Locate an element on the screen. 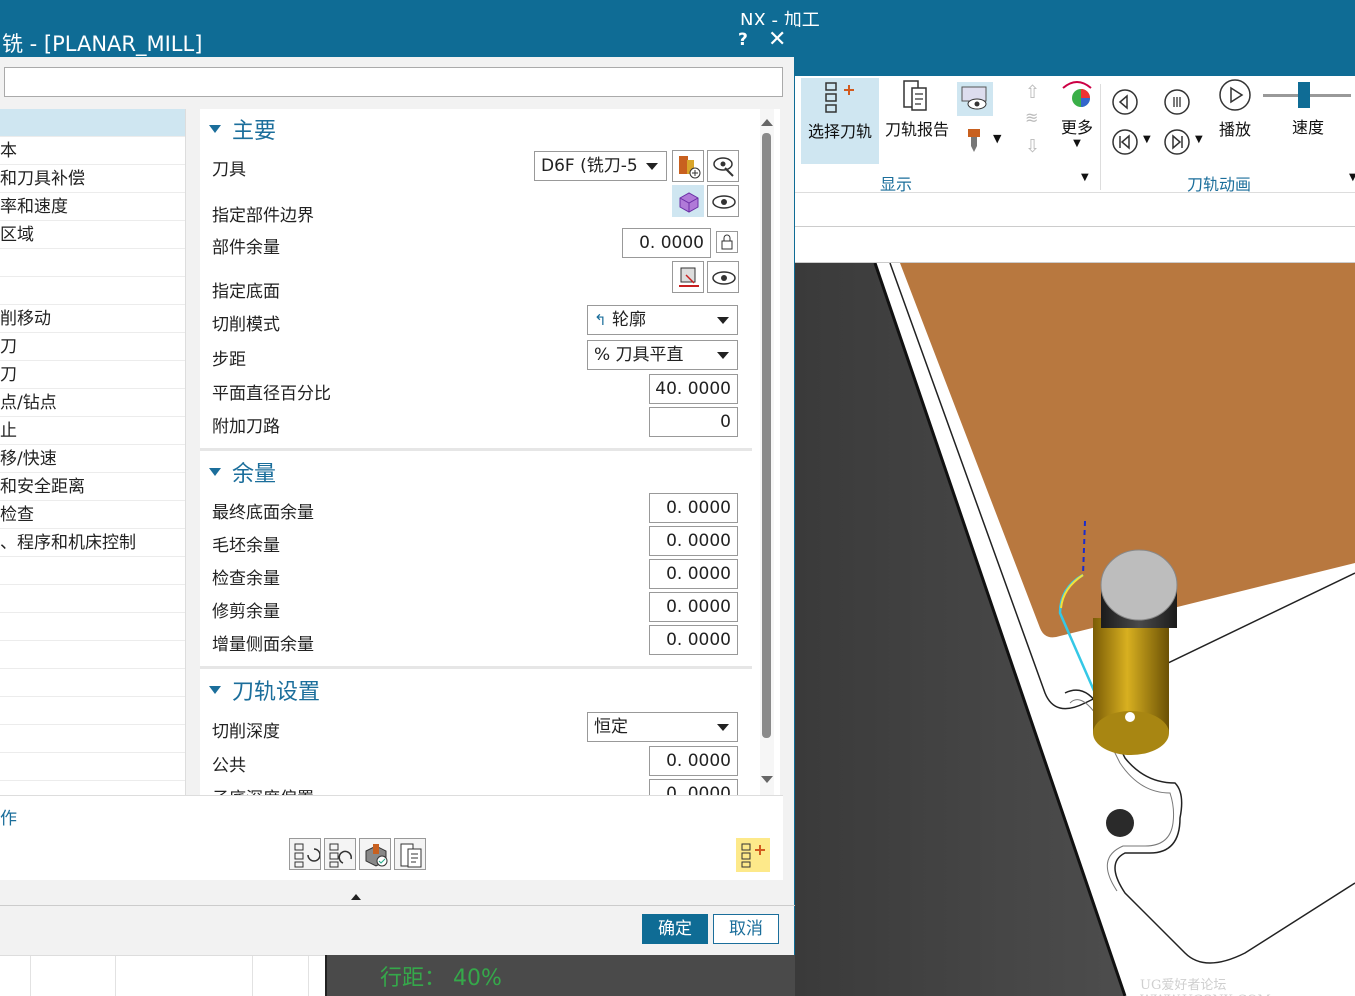  move-down-icon: ⇩ is located at coordinates (1032, 146).